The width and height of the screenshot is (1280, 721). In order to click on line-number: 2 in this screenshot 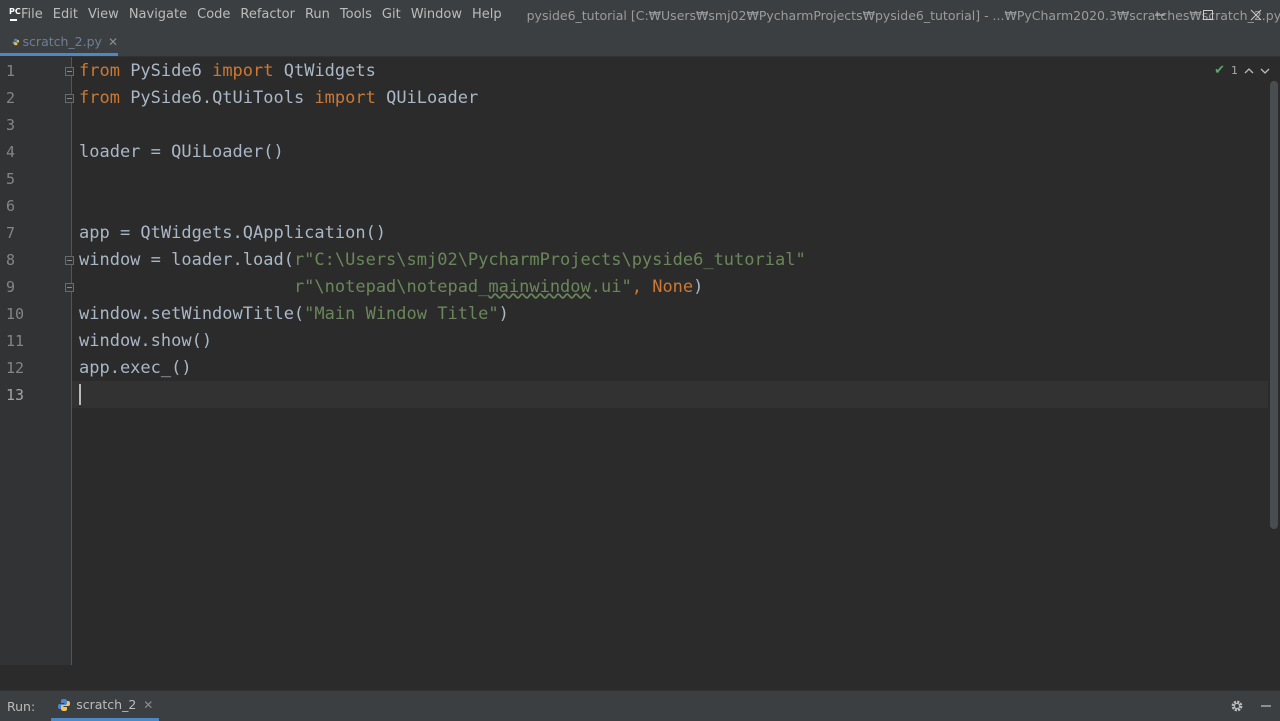, I will do `click(11, 98)`.